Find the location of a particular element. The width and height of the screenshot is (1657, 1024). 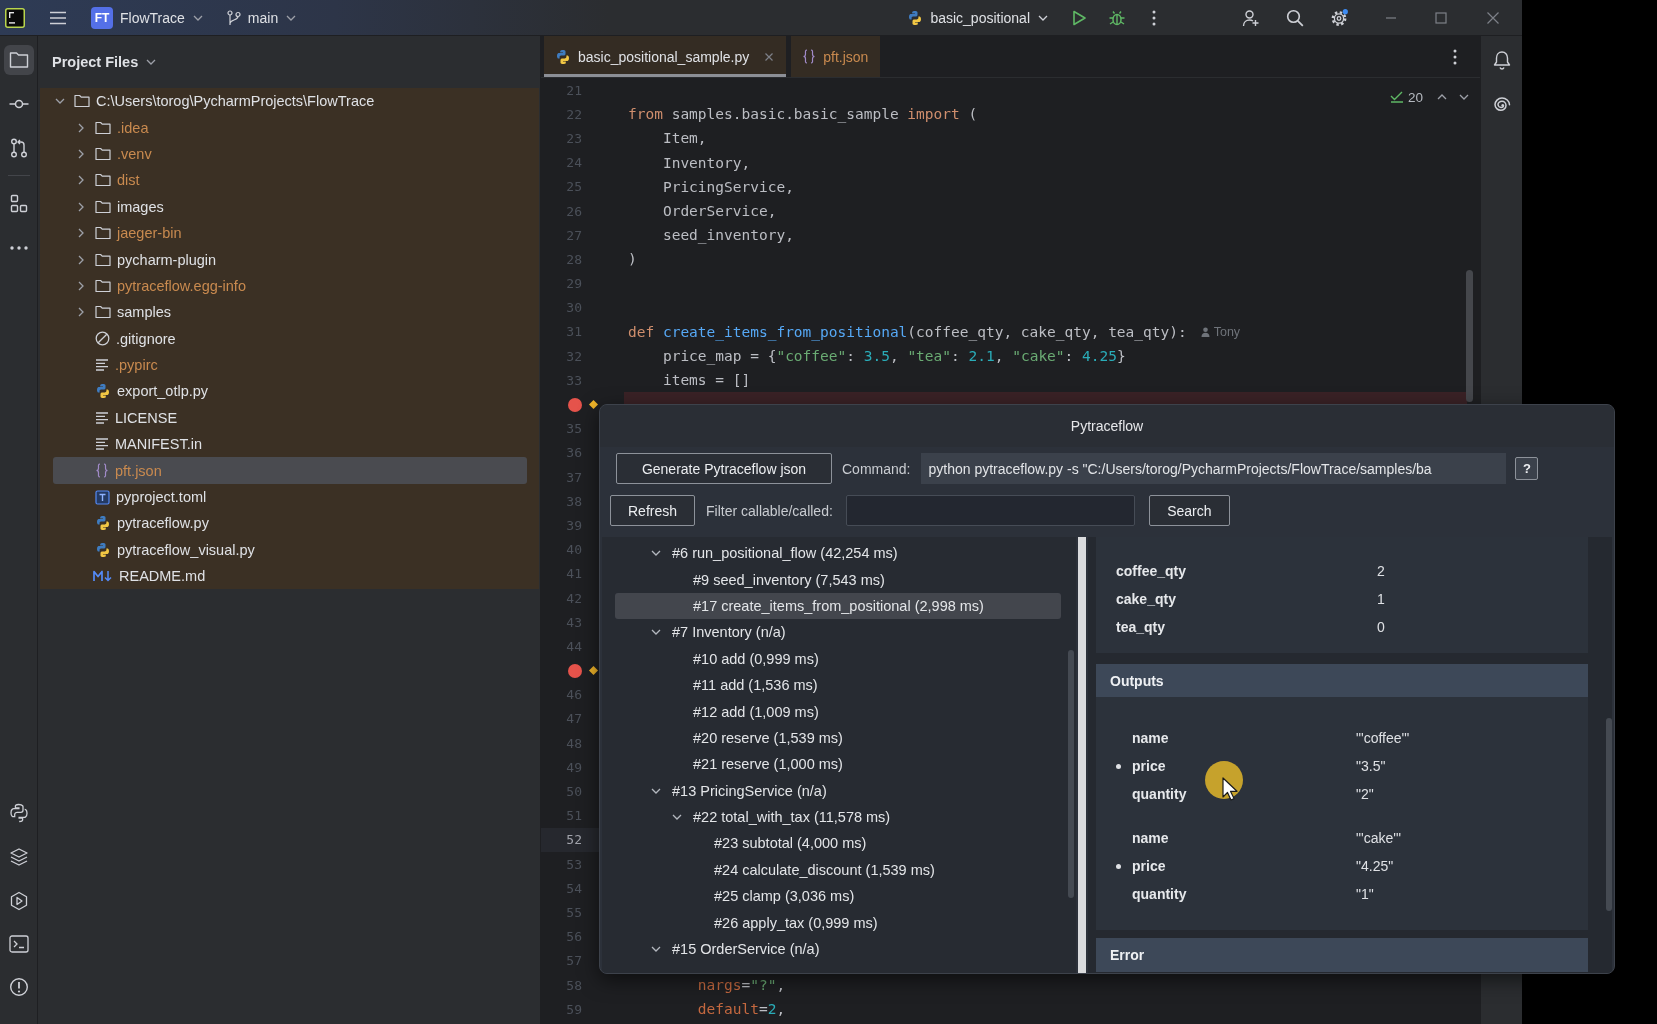

parameter-name: cake_qty is located at coordinates (1146, 599).